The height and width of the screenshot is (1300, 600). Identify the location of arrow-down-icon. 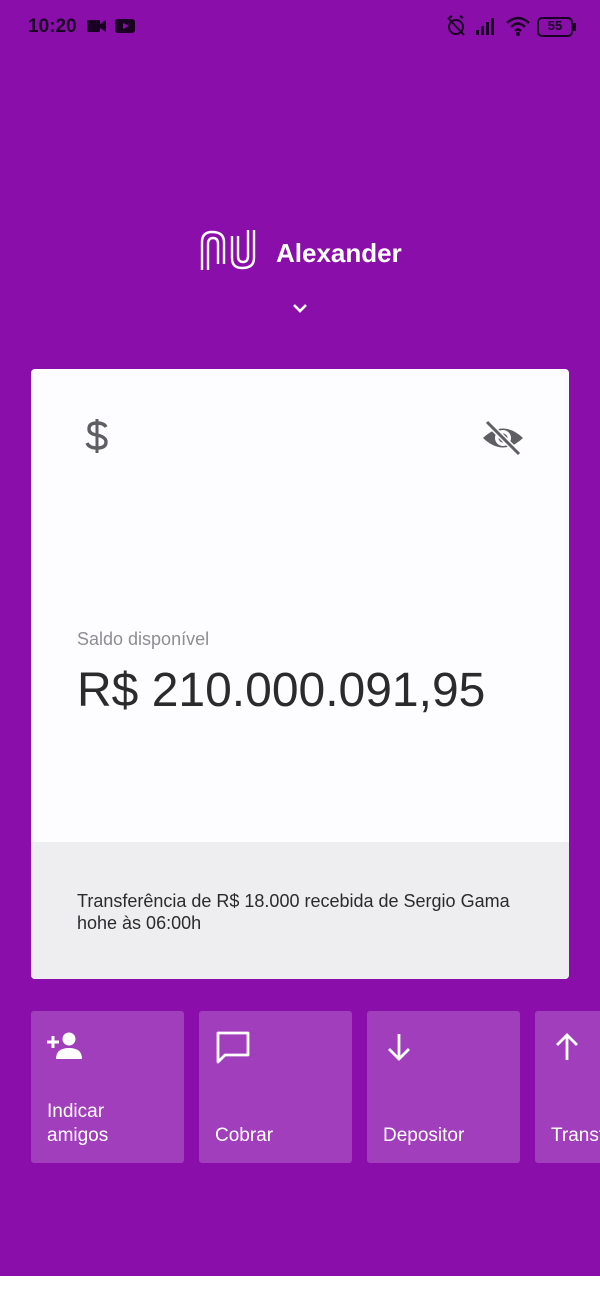
(399, 1049).